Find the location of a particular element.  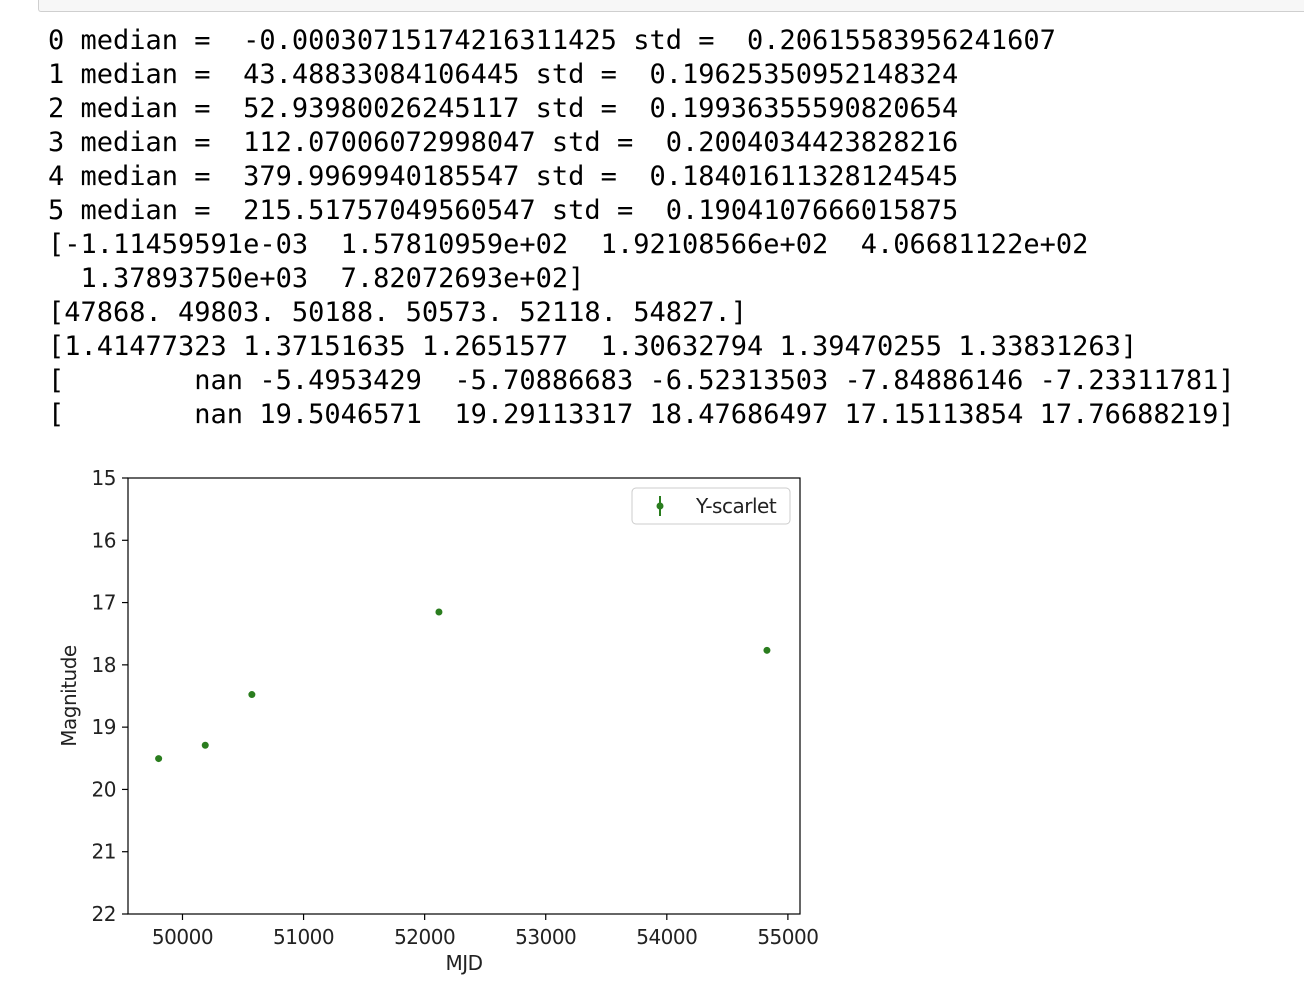

legend-marker-icon is located at coordinates (660, 506).